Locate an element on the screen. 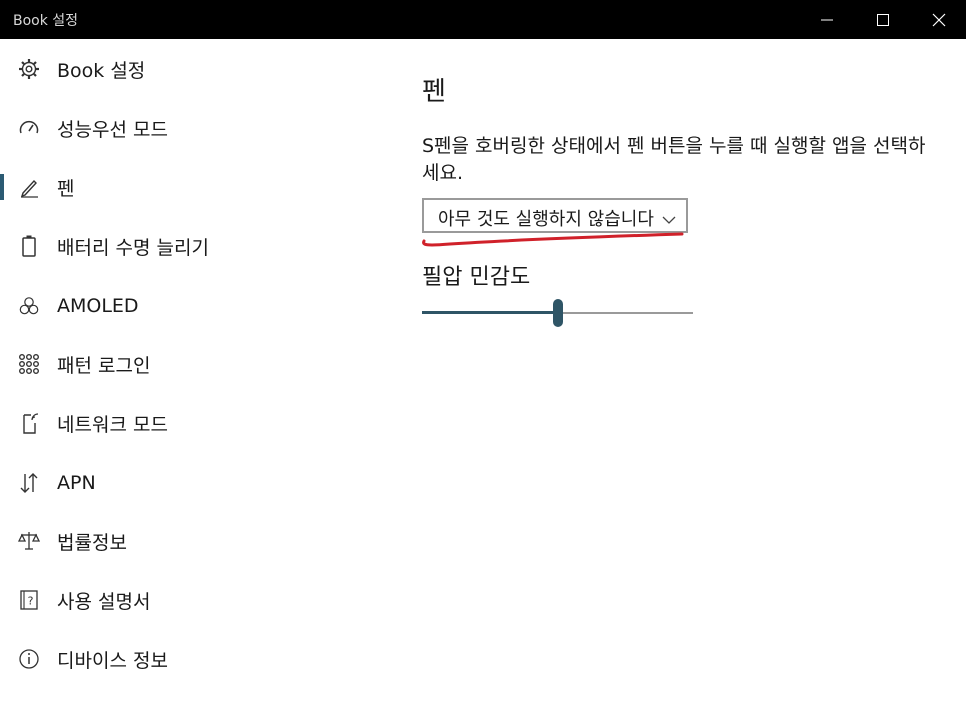 The height and width of the screenshot is (715, 966). sidebar-item-label: 사용 설명서 is located at coordinates (104, 601).